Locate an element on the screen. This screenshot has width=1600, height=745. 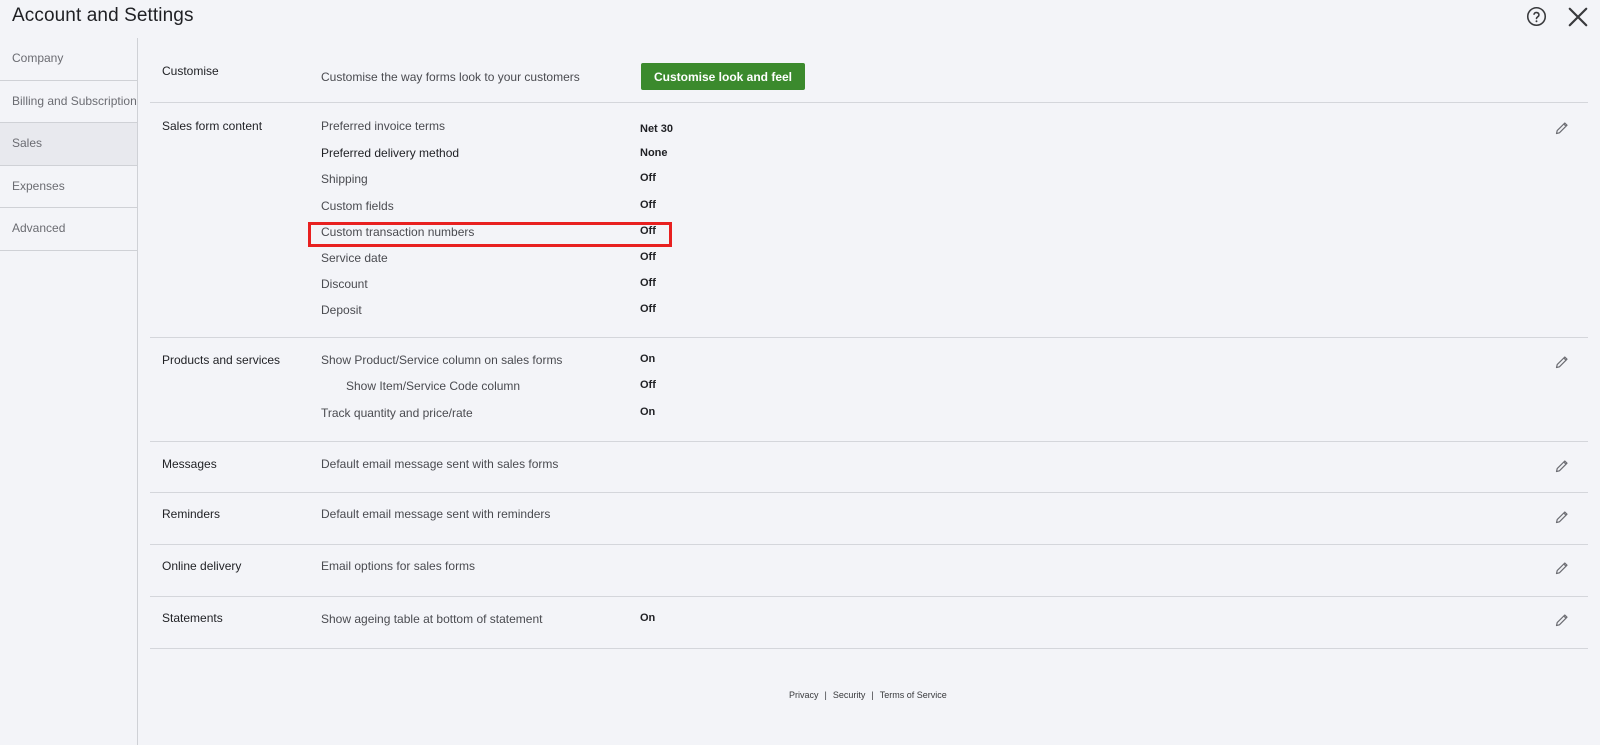
sidebar-item-billing: Billing and Subscription is located at coordinates (68, 102).